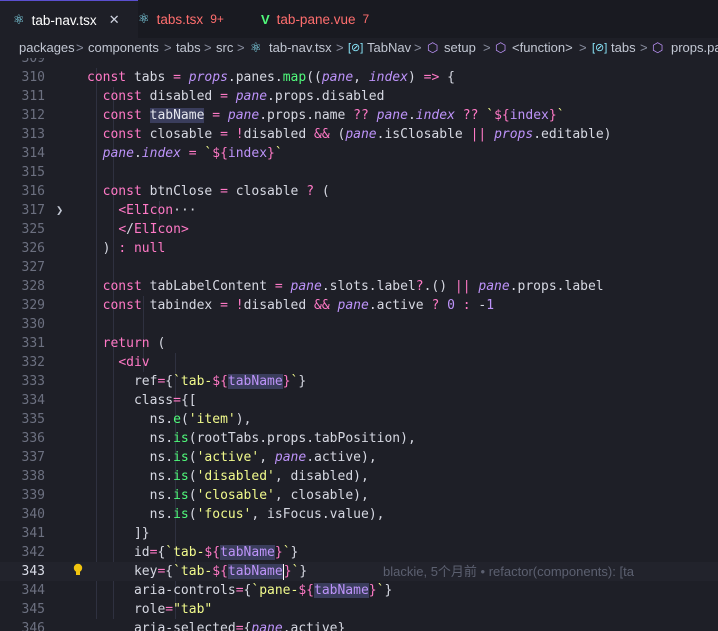  I want to click on code-text: ns.is('active', pane.active),, so click(232, 457).